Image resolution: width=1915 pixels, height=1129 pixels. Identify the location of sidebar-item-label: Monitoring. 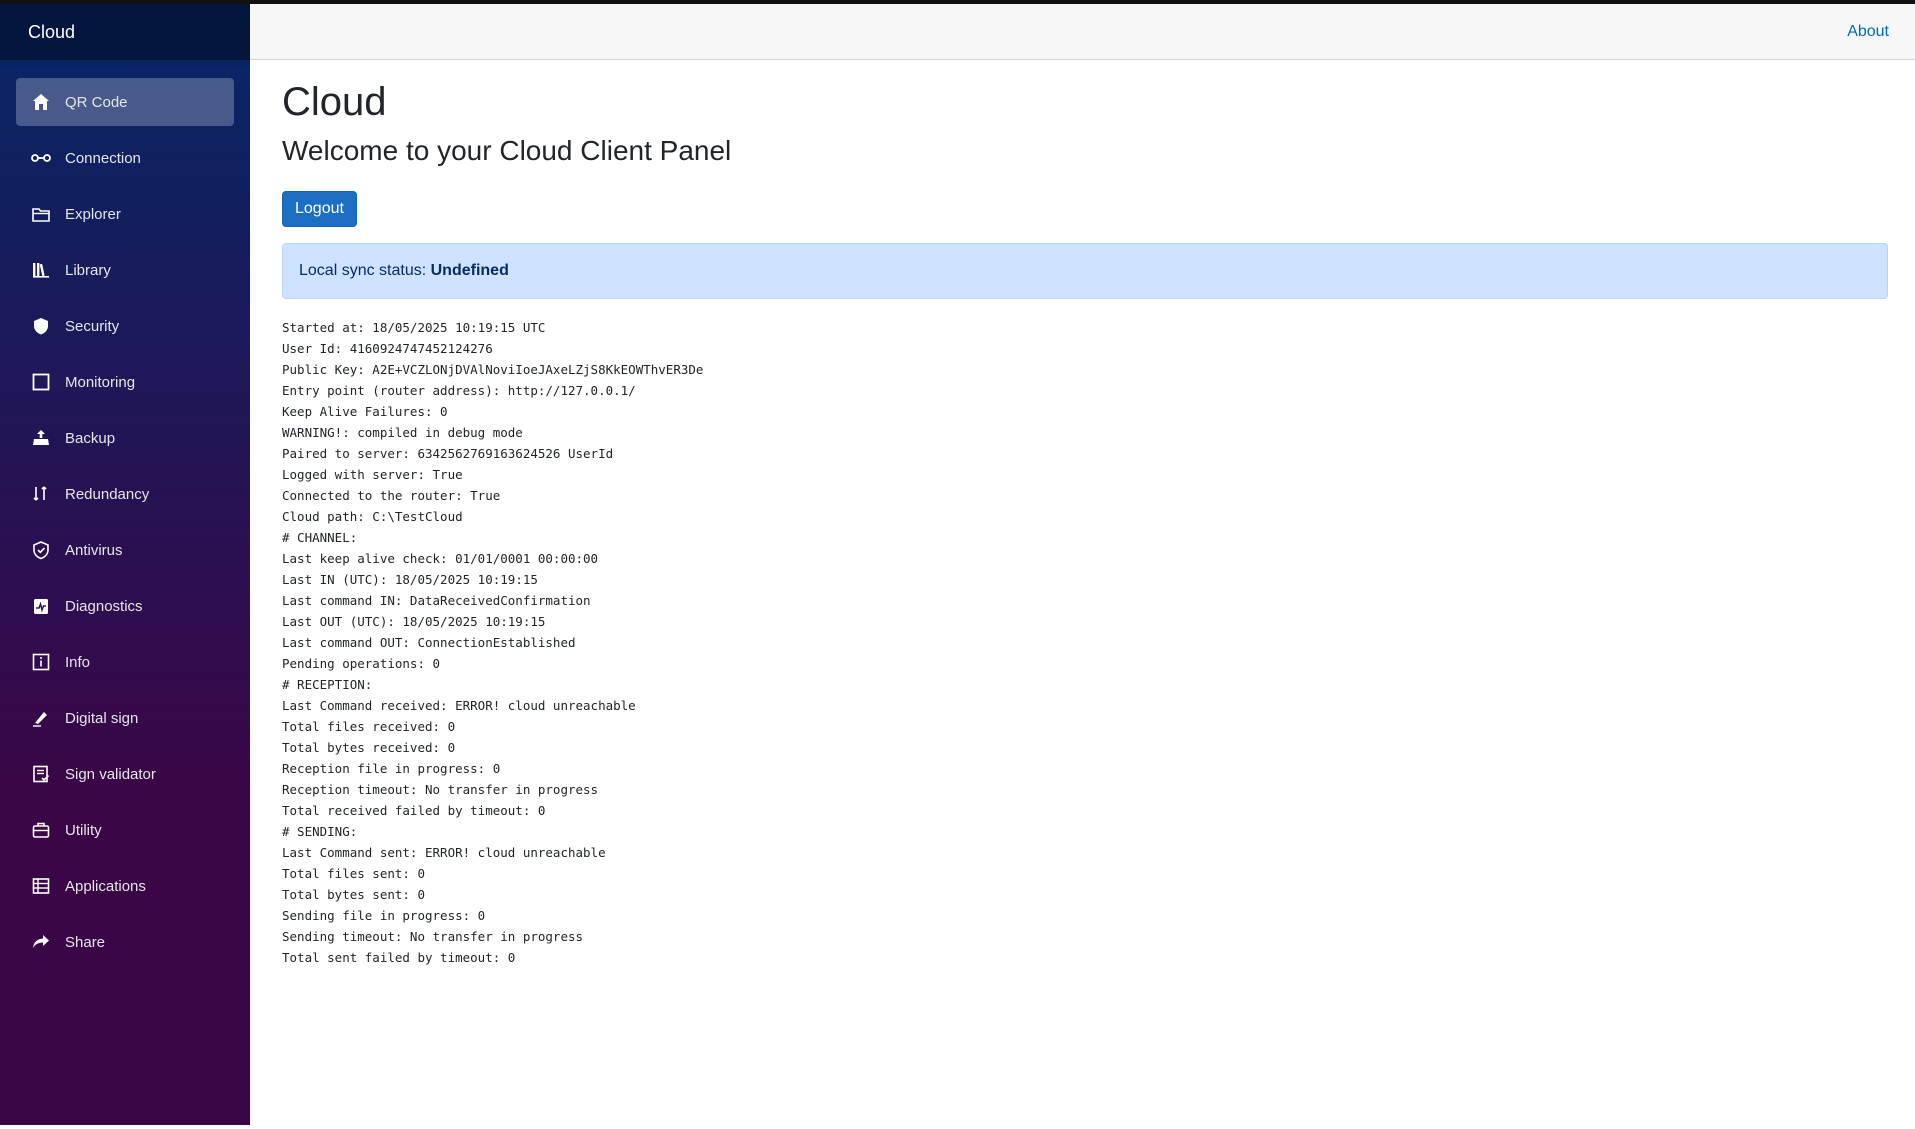
(100, 382).